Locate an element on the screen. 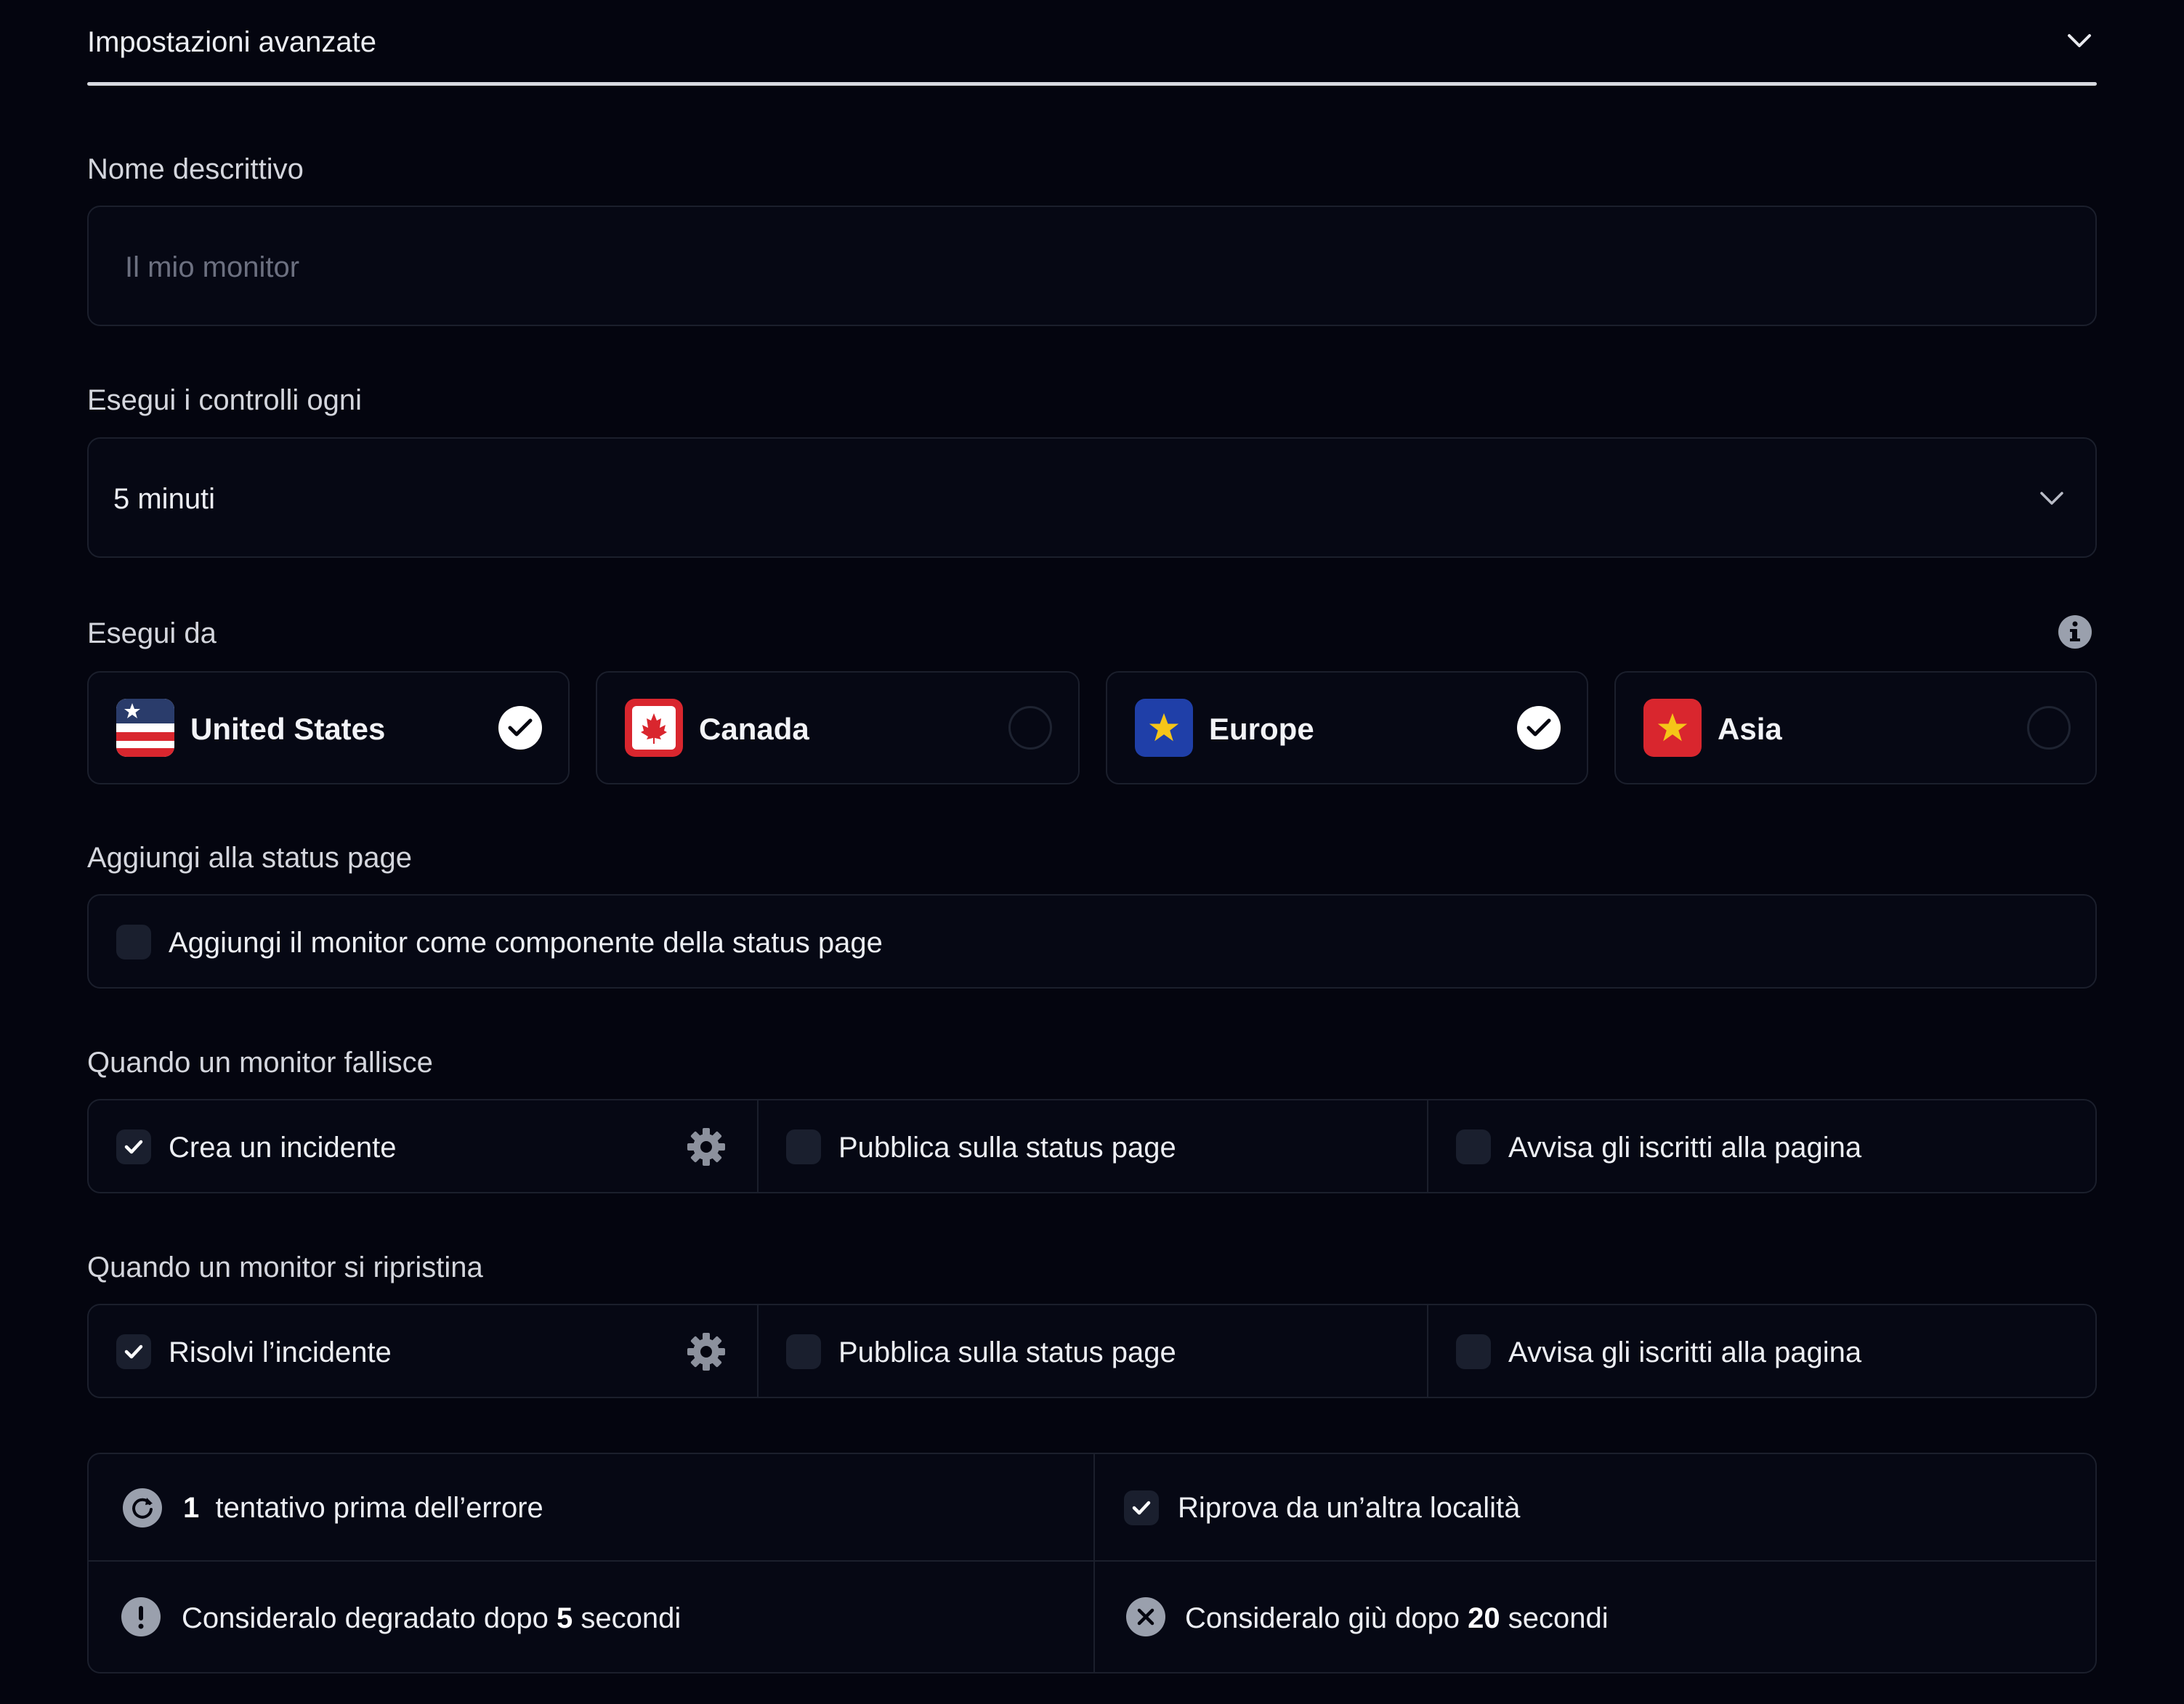 The width and height of the screenshot is (2184, 1704). region-name-canada: Canada is located at coordinates (754, 729).